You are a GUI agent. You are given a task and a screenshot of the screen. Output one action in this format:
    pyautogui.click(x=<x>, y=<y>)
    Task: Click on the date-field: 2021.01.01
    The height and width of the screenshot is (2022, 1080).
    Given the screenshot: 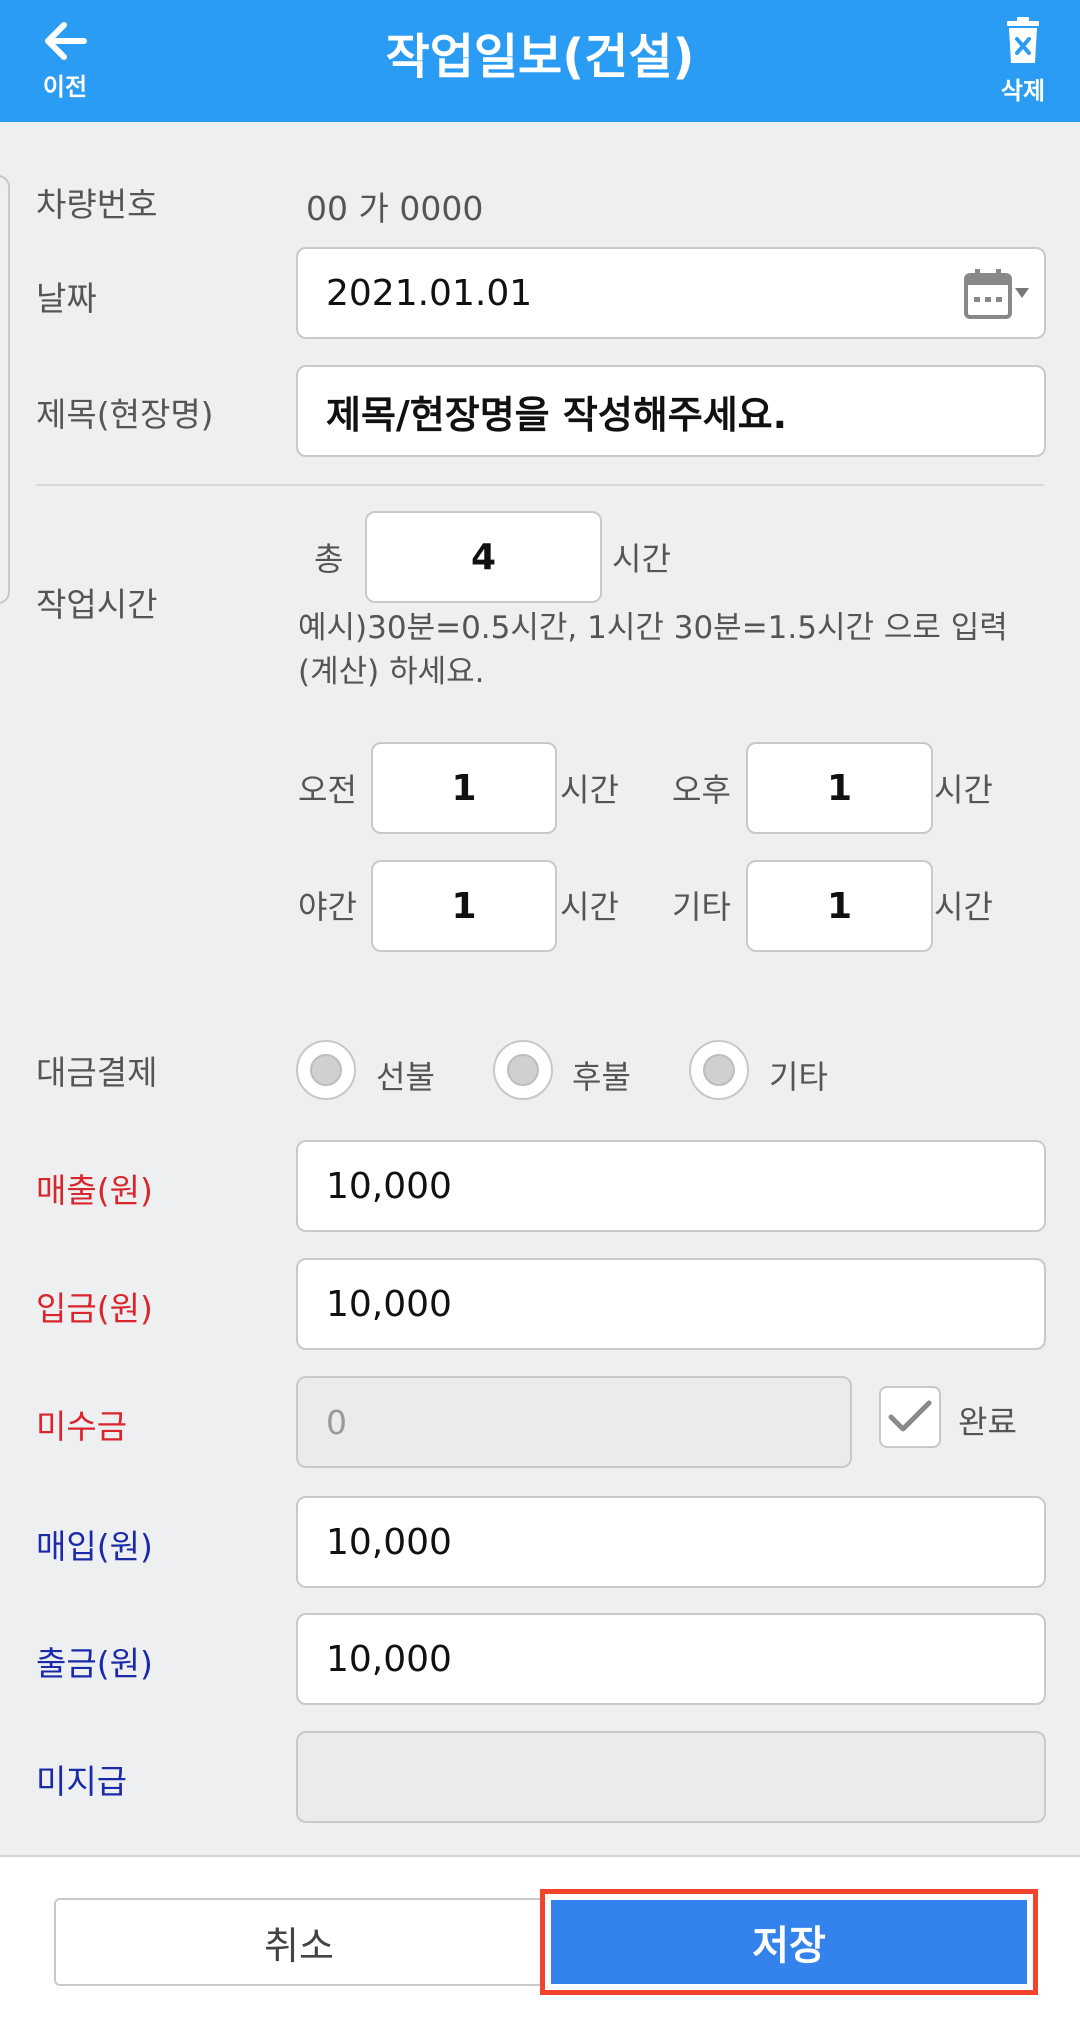 What is the action you would take?
    pyautogui.click(x=671, y=293)
    